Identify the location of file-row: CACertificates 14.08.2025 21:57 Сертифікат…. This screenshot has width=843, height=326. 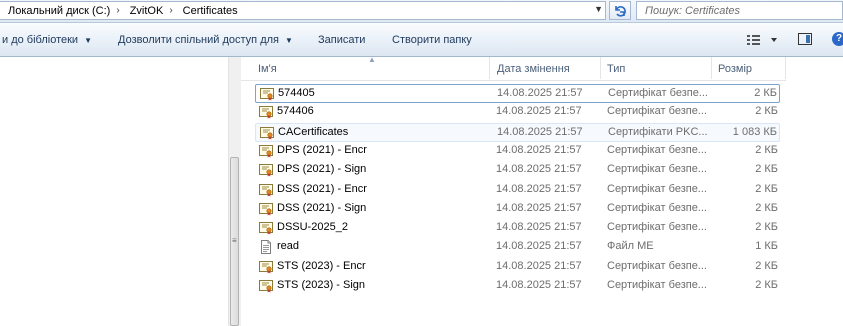
(517, 132).